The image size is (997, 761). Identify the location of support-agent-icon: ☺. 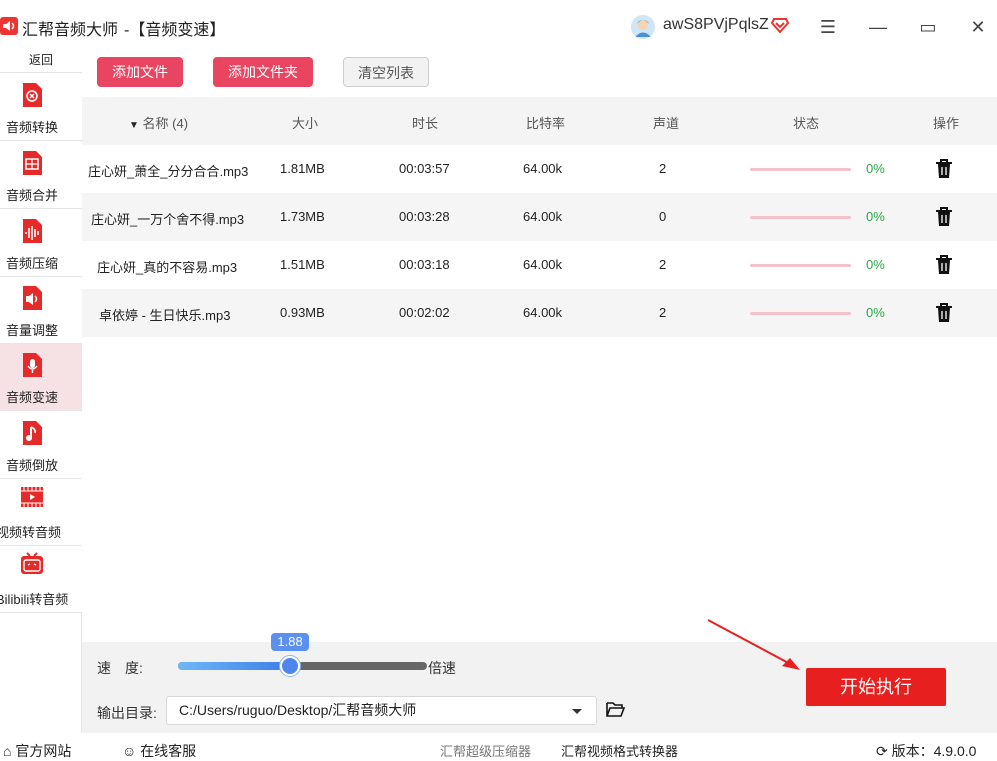
(129, 751).